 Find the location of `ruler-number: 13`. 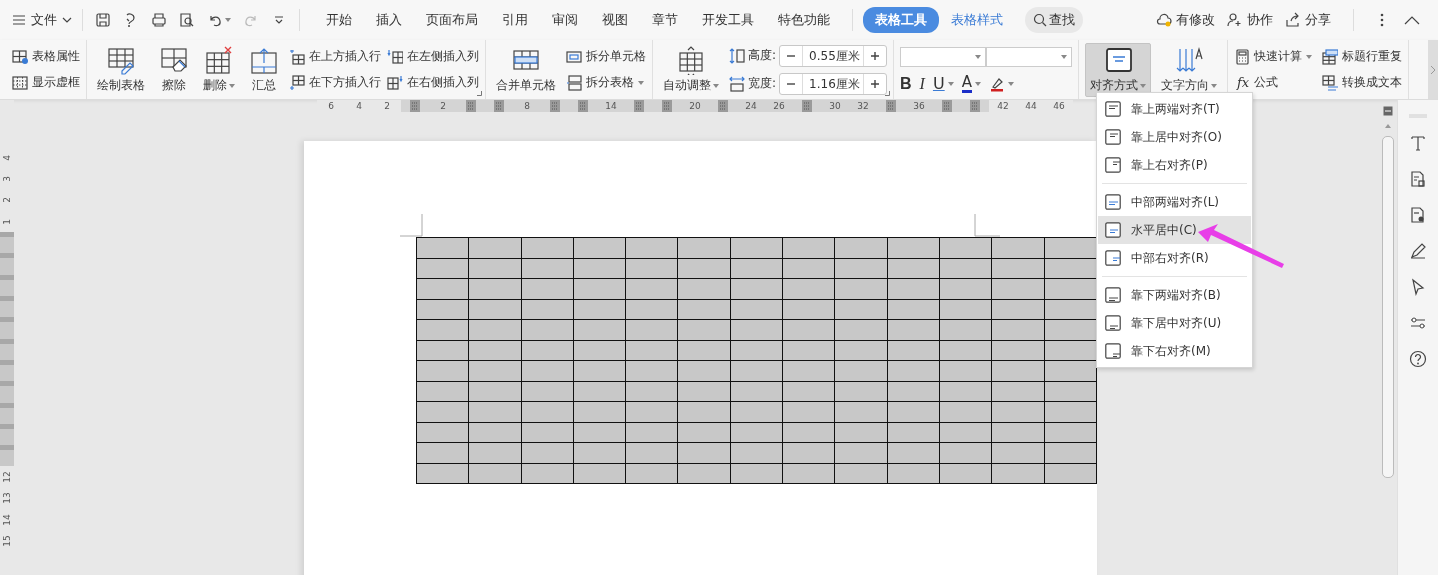

ruler-number: 13 is located at coordinates (7, 498).